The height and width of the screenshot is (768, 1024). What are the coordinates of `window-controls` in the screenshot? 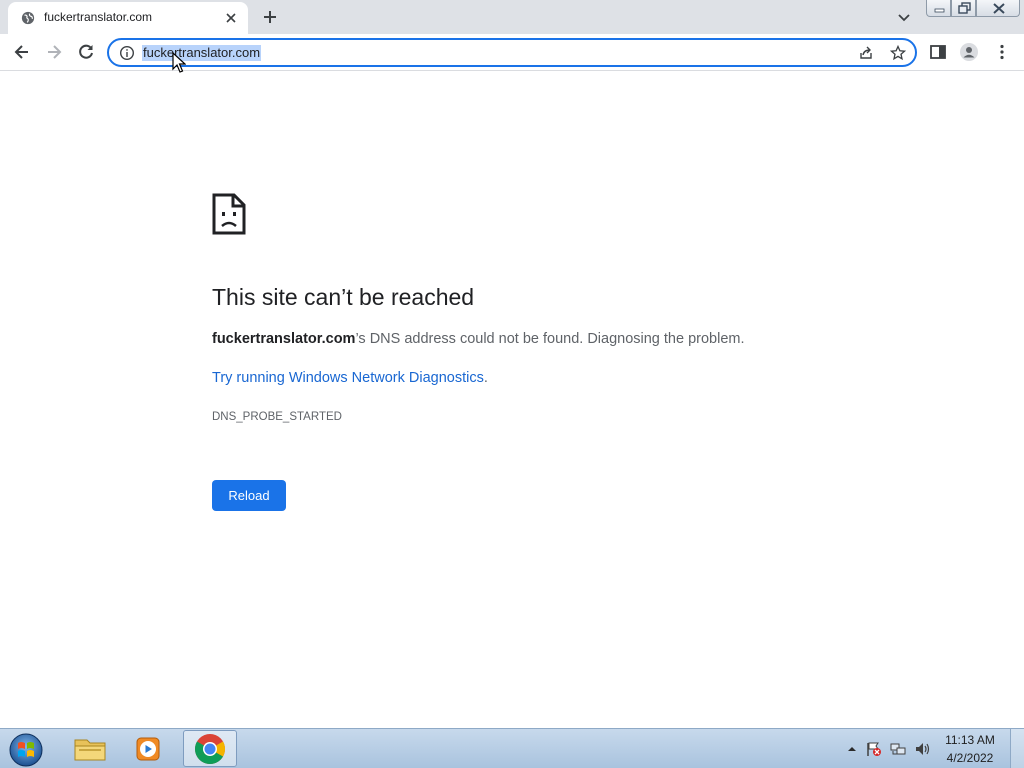 It's located at (973, 9).